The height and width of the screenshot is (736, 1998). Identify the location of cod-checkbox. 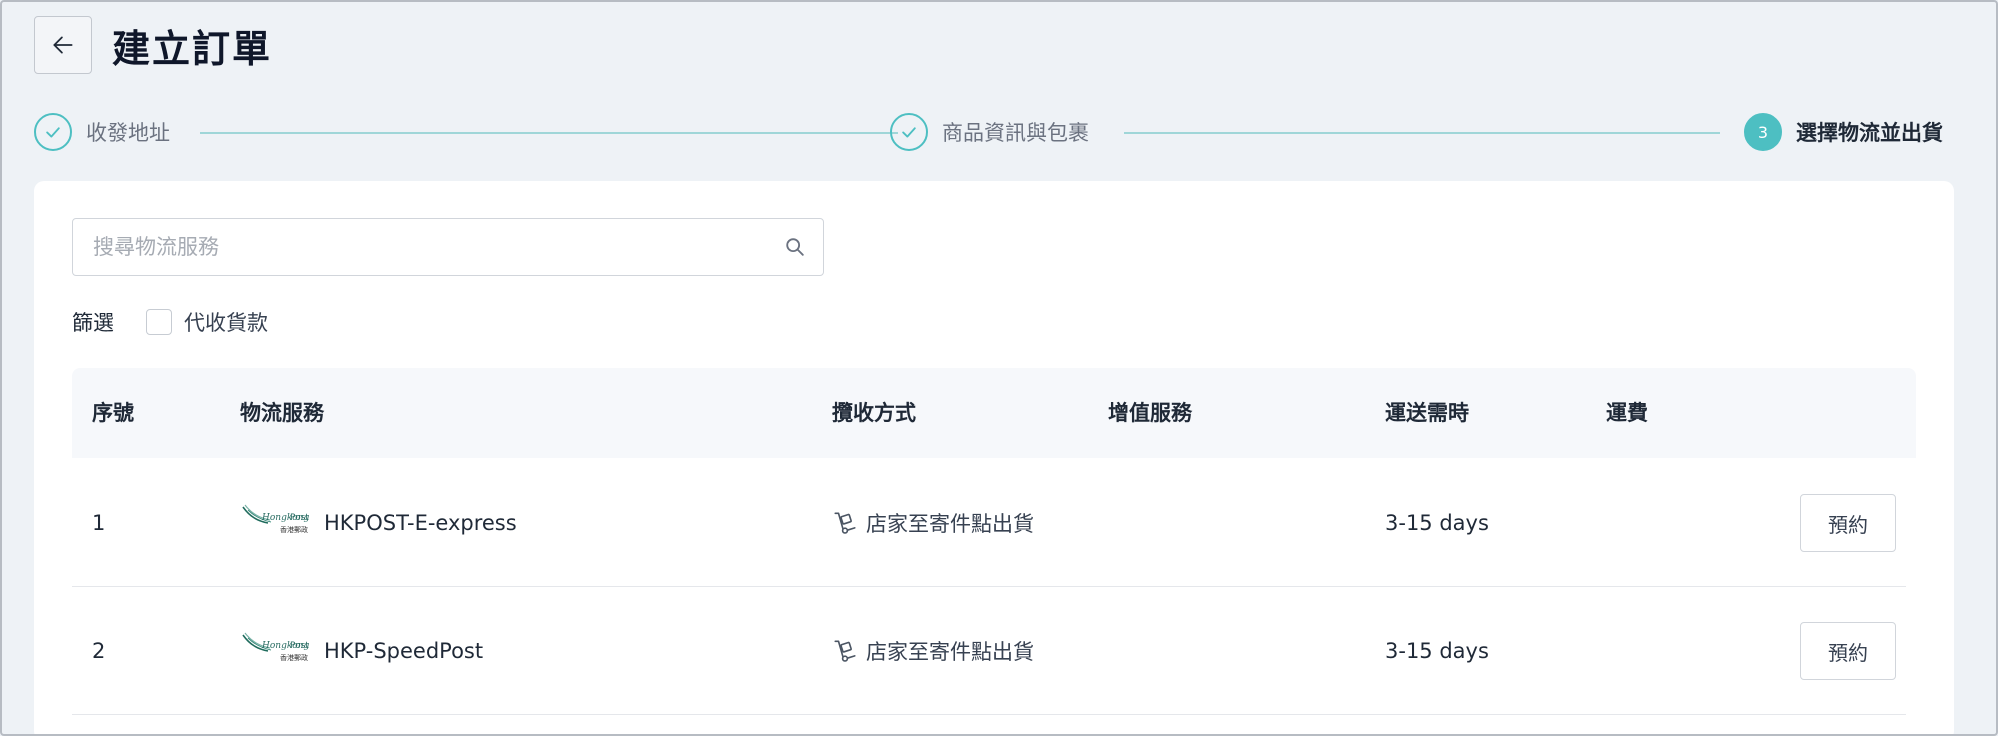
(159, 322).